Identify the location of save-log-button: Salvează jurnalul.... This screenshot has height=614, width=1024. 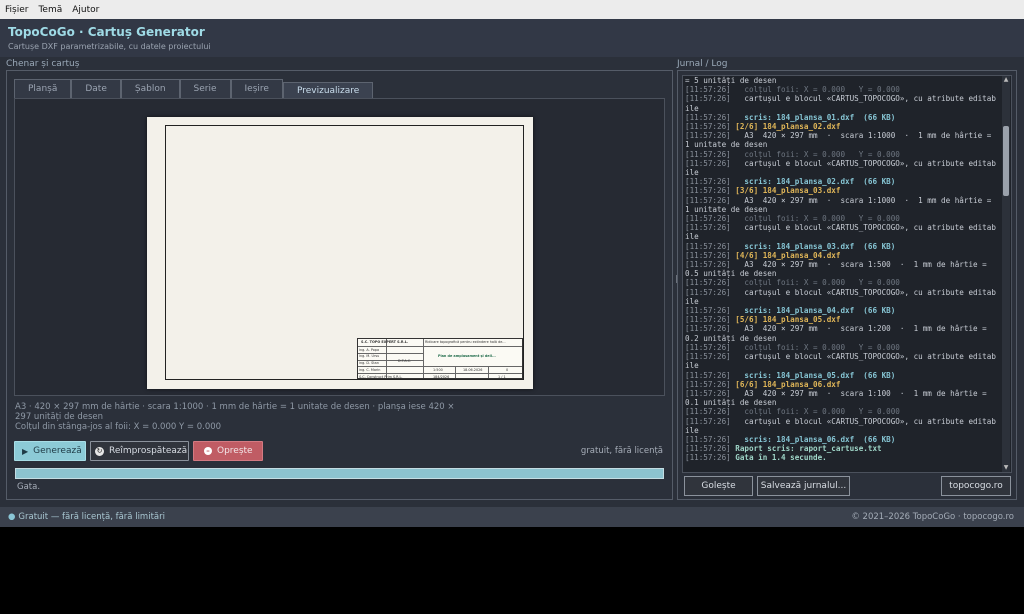
(803, 486).